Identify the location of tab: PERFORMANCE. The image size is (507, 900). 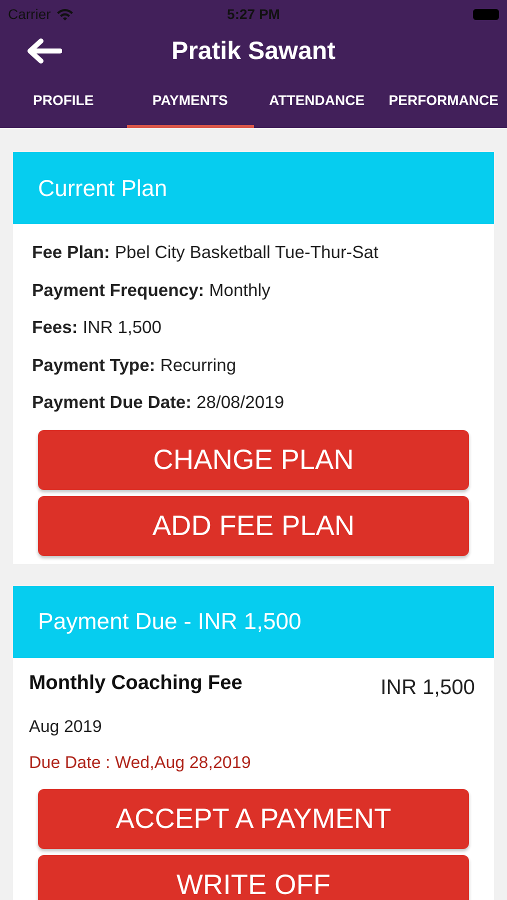
(443, 101).